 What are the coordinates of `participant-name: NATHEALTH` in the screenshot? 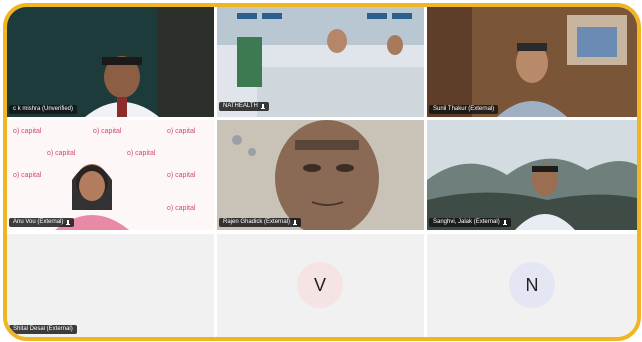 It's located at (240, 106).